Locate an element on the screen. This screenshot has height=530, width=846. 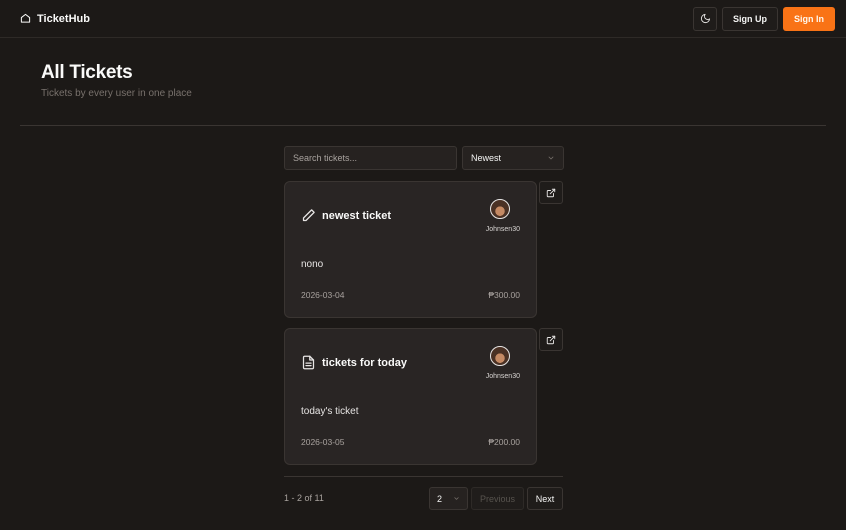
page-size-value: 2 is located at coordinates (440, 498).